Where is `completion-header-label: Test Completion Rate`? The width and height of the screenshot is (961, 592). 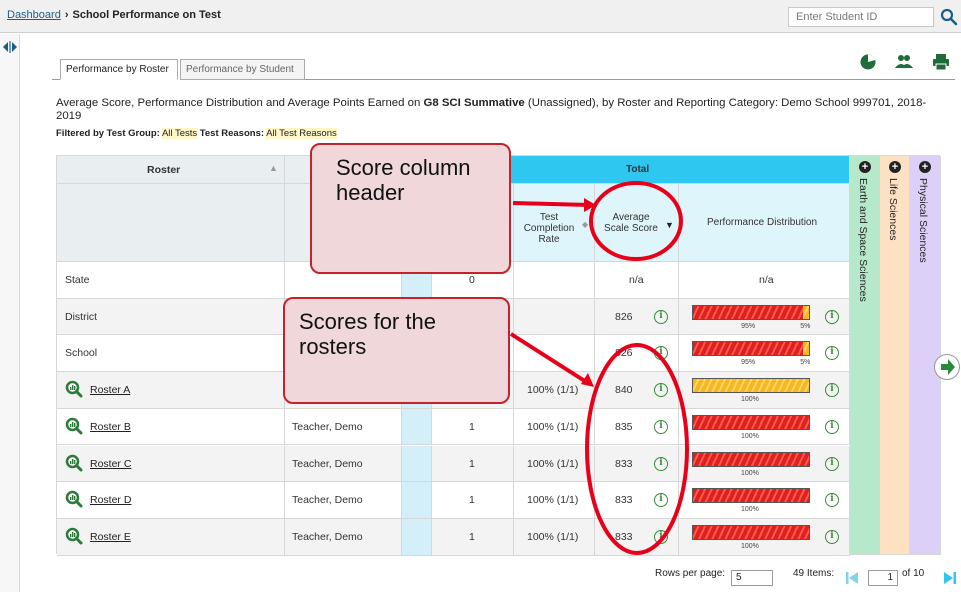
completion-header-label: Test Completion Rate is located at coordinates (549, 228).